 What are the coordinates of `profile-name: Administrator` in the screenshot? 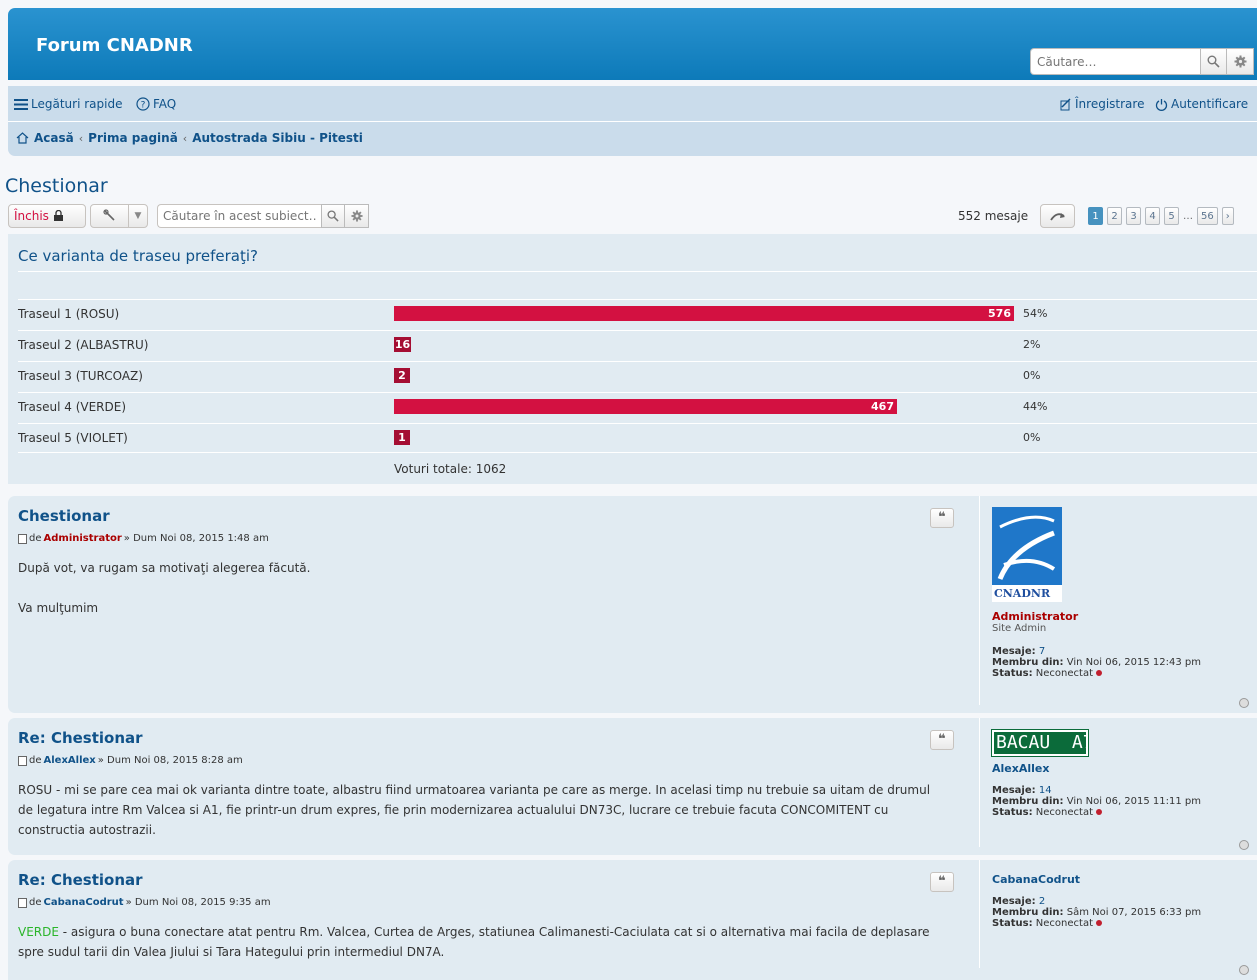 It's located at (1096, 616).